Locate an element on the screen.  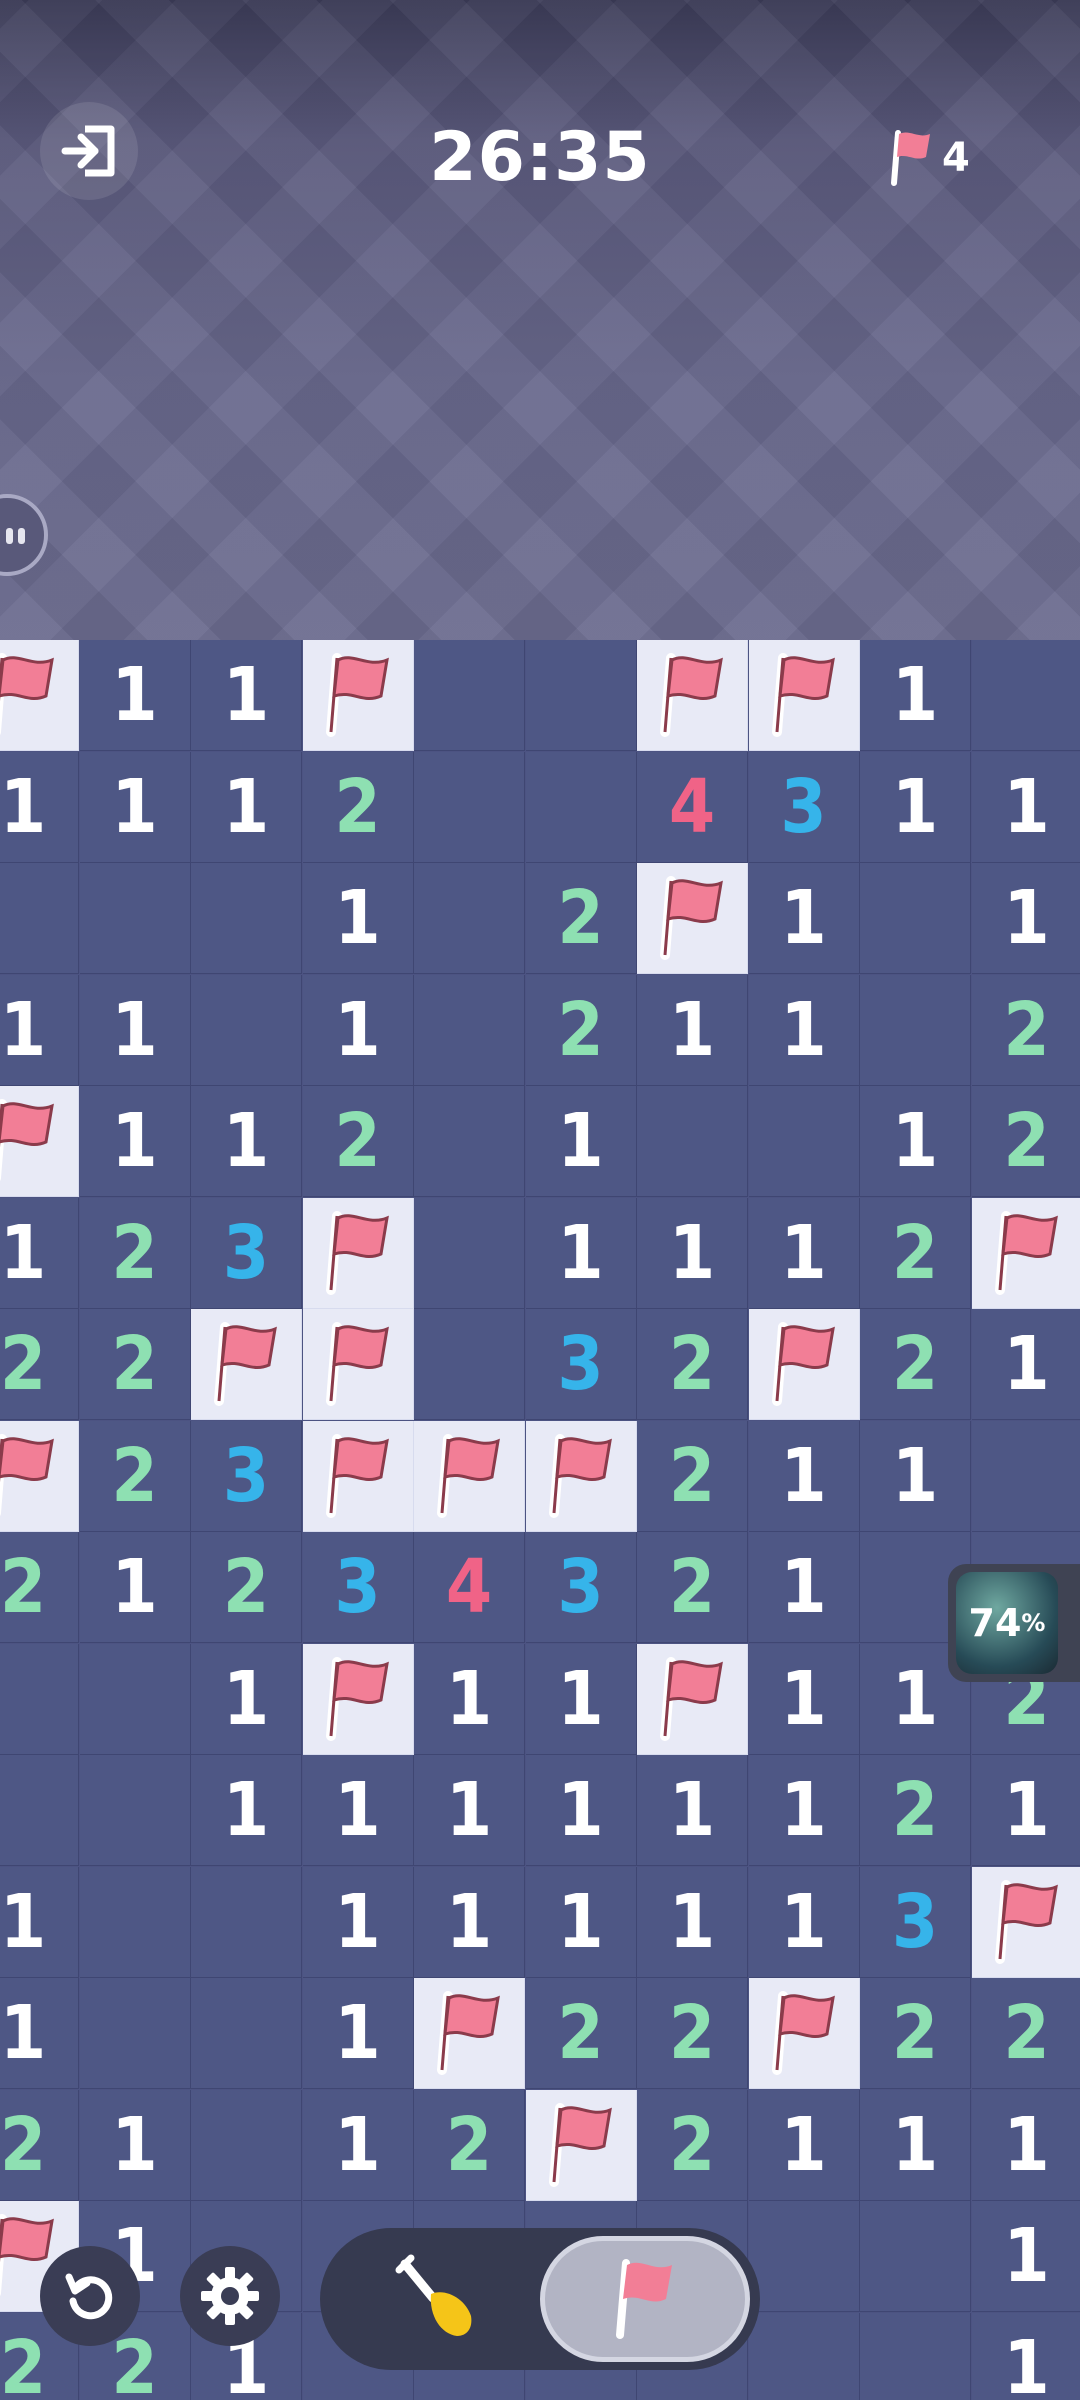
settings-button is located at coordinates (230, 2296).